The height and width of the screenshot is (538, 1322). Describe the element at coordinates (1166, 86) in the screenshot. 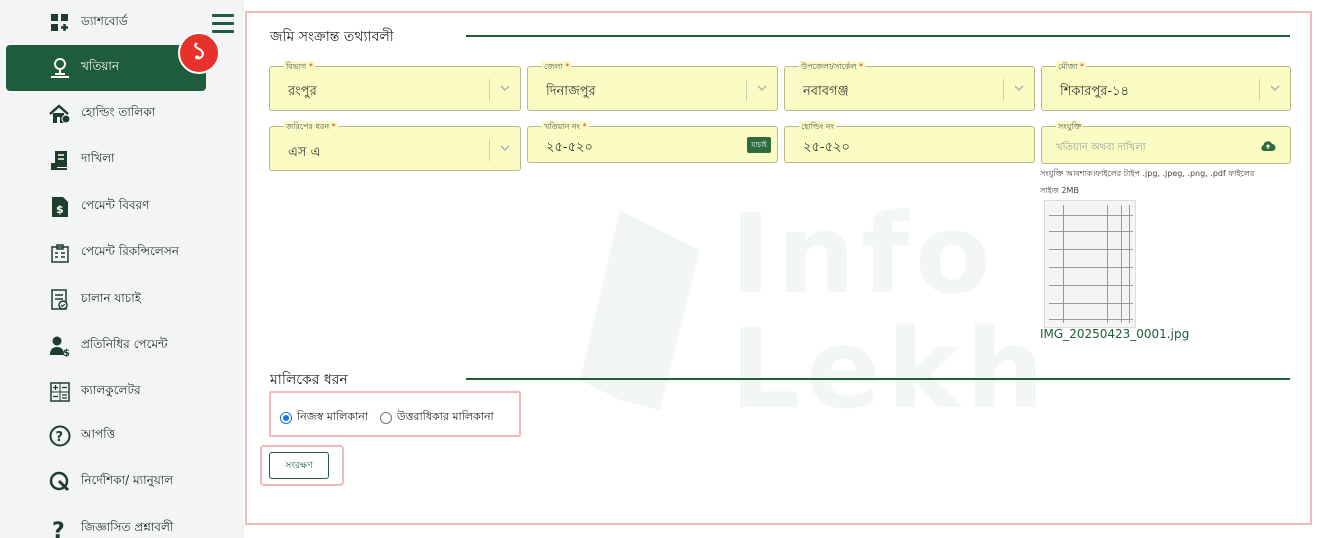

I see `mouza-select: মৌজা * শিকারপুর-১৪` at that location.